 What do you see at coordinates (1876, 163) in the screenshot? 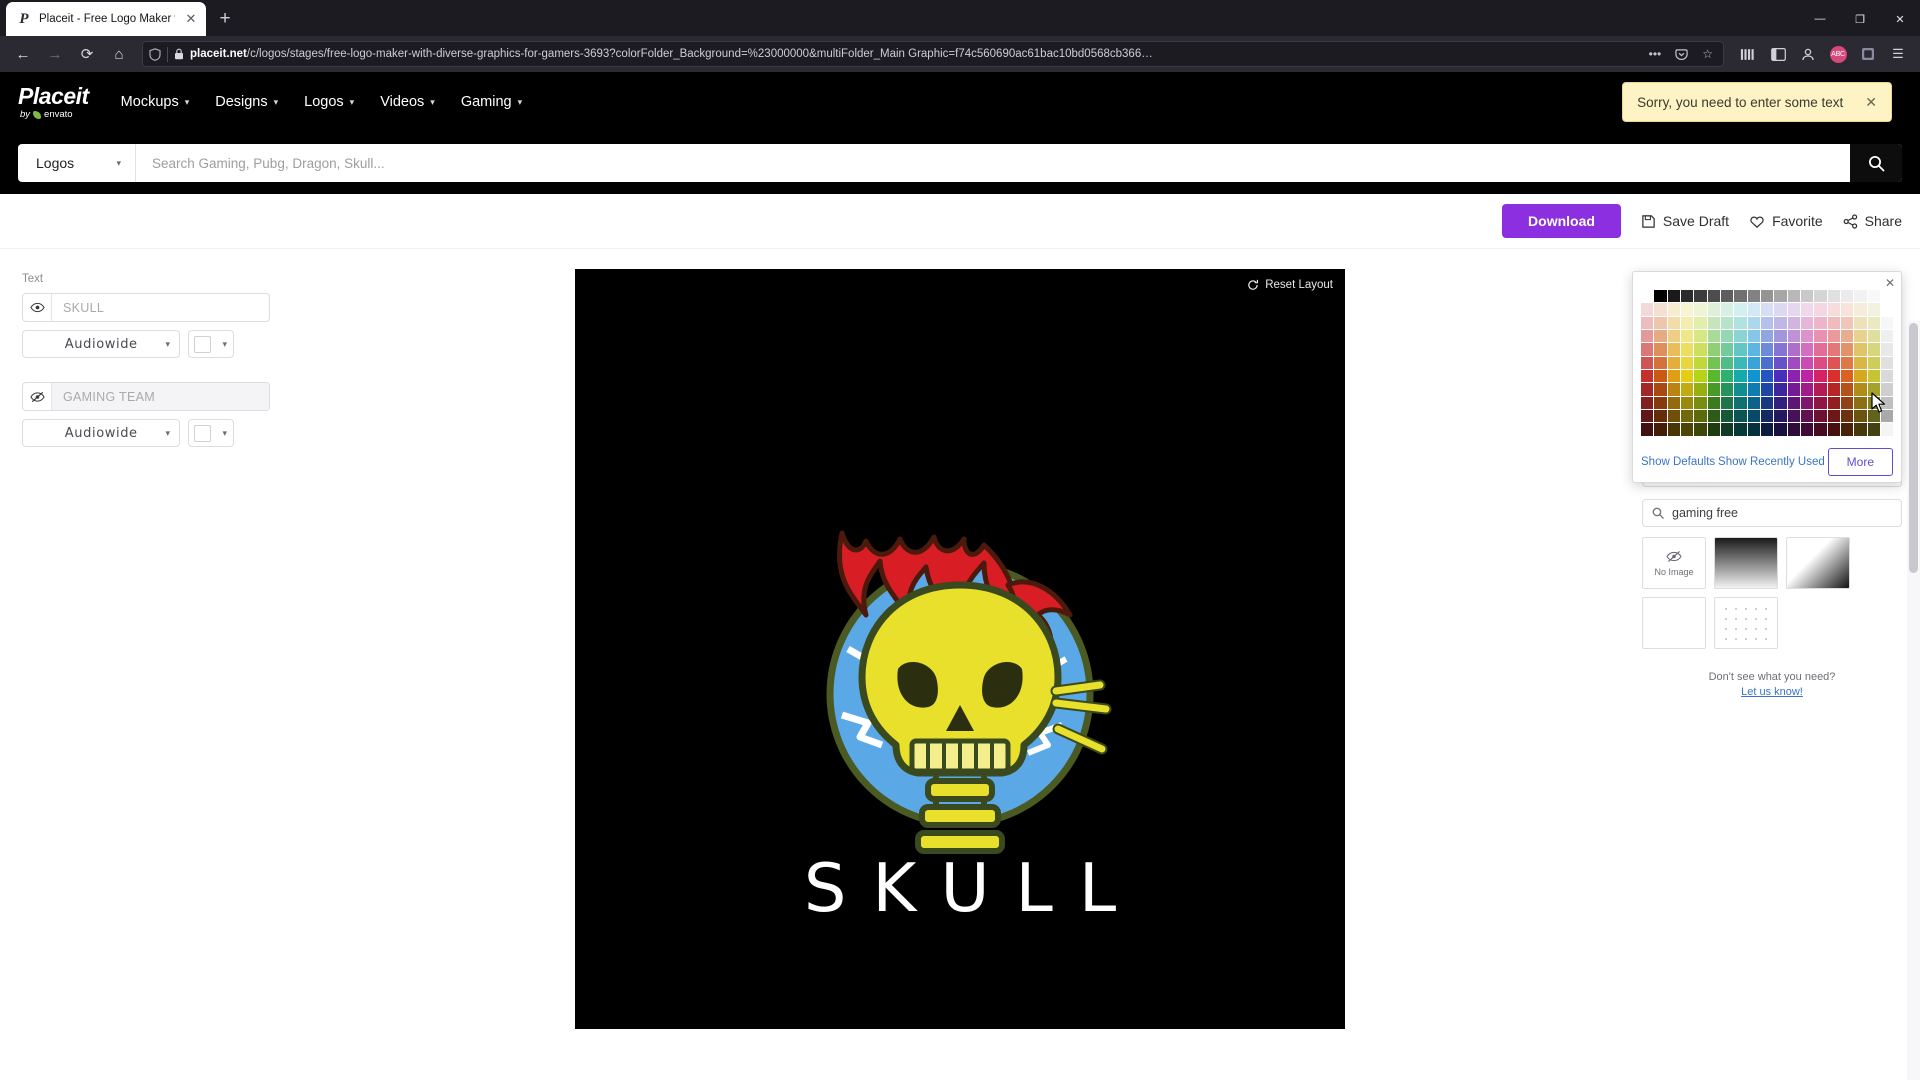
I see `search-submit-button` at bounding box center [1876, 163].